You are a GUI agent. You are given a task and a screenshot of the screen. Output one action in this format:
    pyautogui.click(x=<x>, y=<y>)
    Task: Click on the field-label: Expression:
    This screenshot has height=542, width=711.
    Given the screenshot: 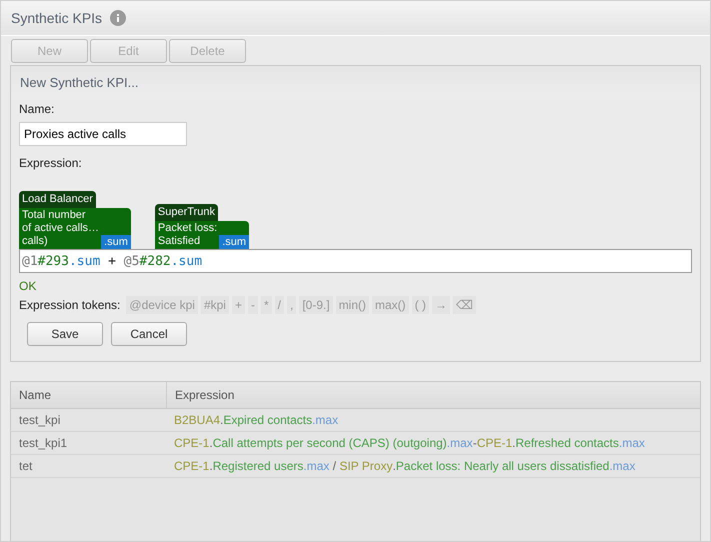 What is the action you would take?
    pyautogui.click(x=51, y=163)
    